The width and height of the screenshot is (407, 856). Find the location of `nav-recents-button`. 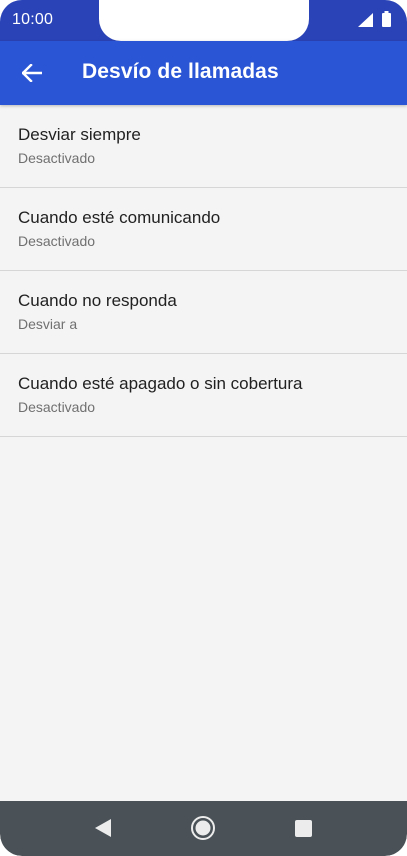

nav-recents-button is located at coordinates (303, 828).